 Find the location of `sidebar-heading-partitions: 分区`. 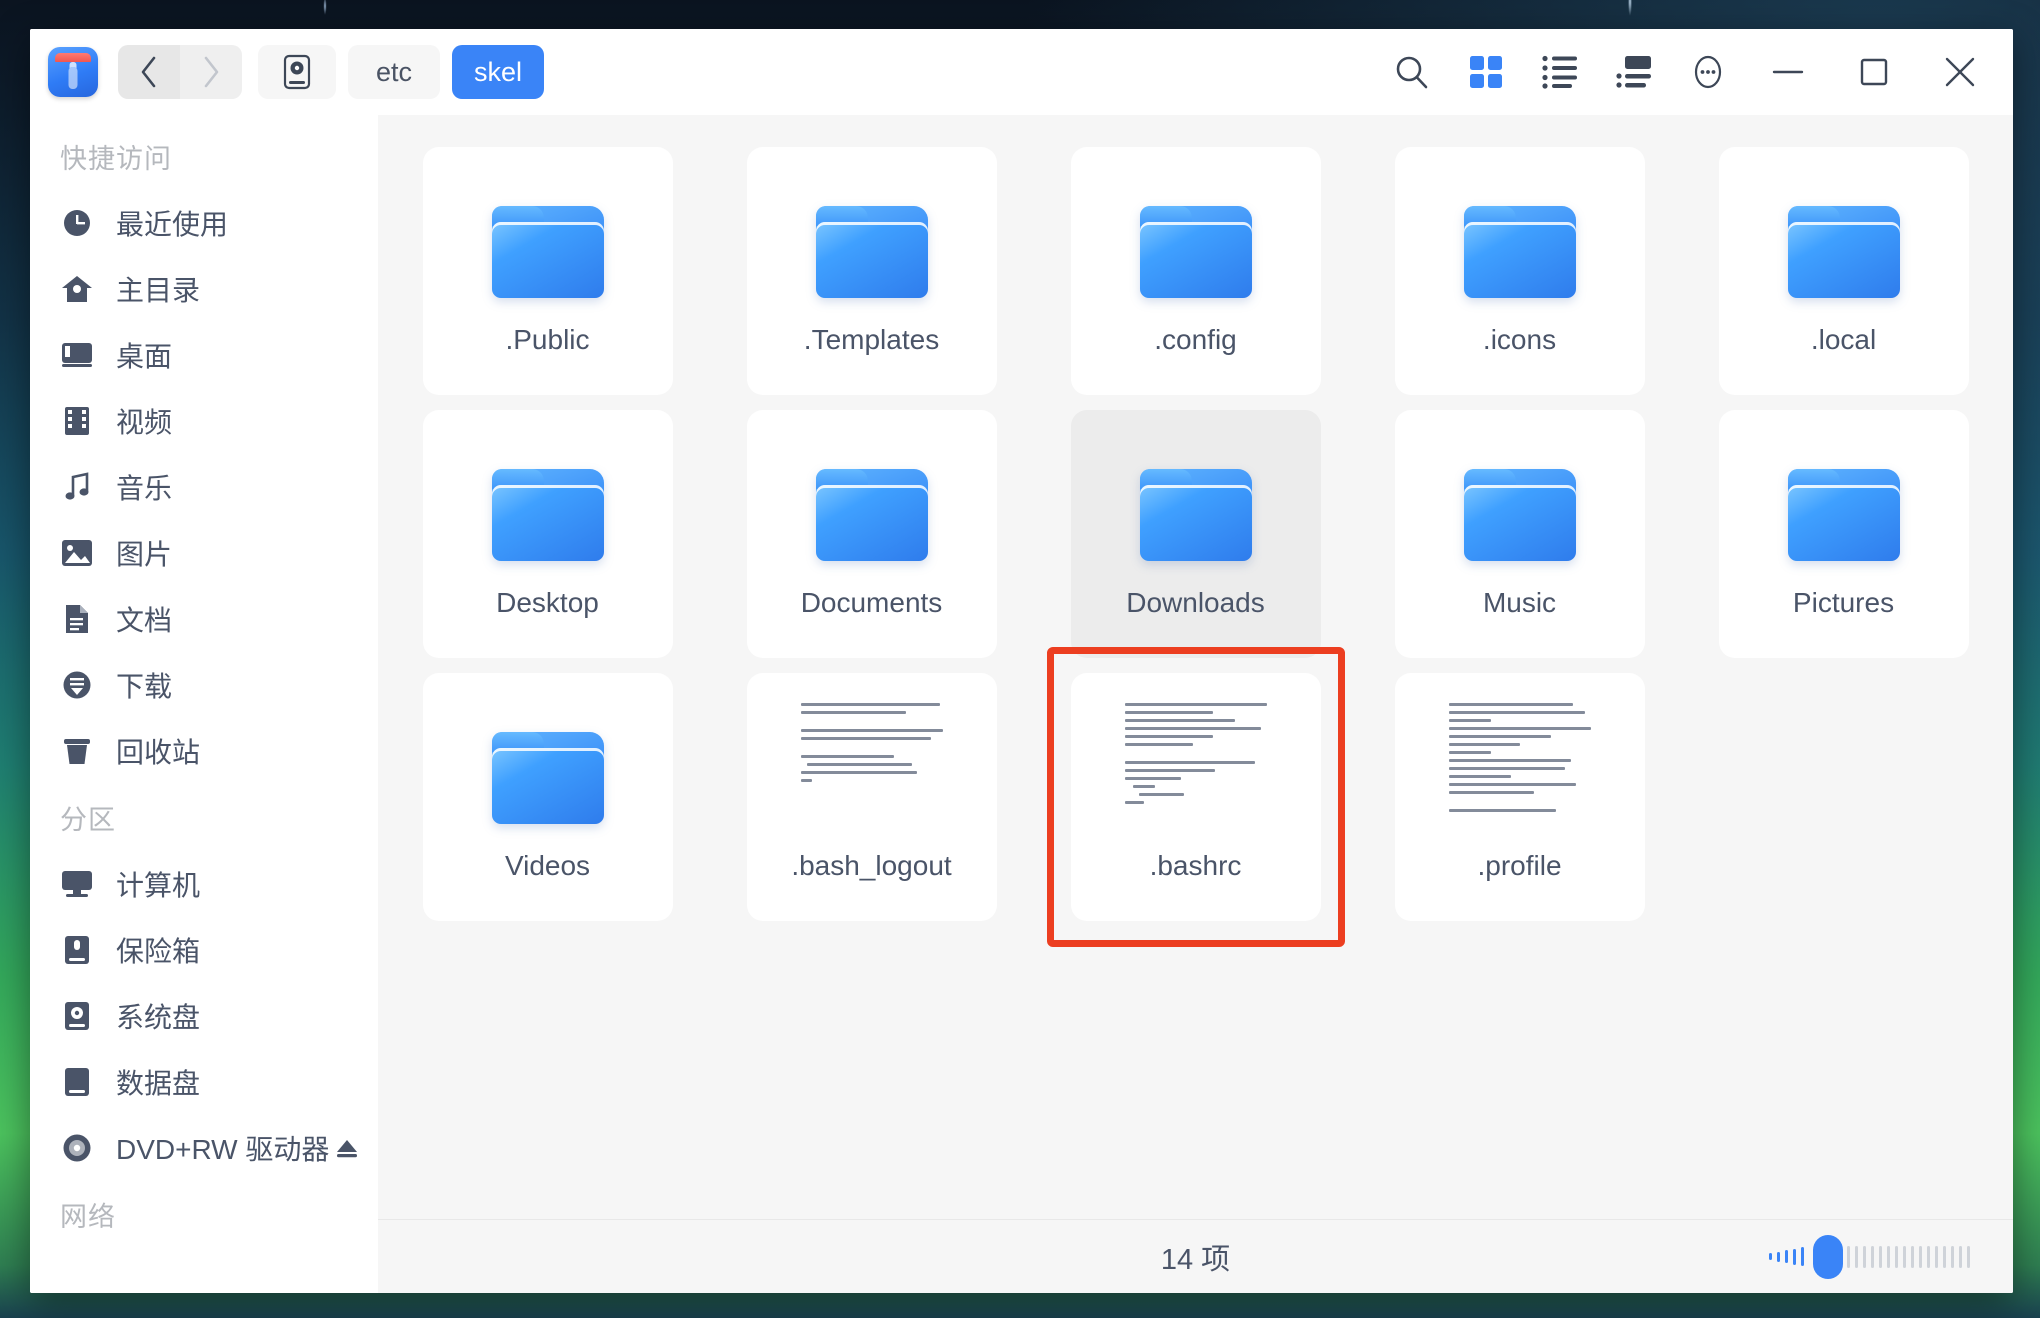

sidebar-heading-partitions: 分区 is located at coordinates (88, 820).